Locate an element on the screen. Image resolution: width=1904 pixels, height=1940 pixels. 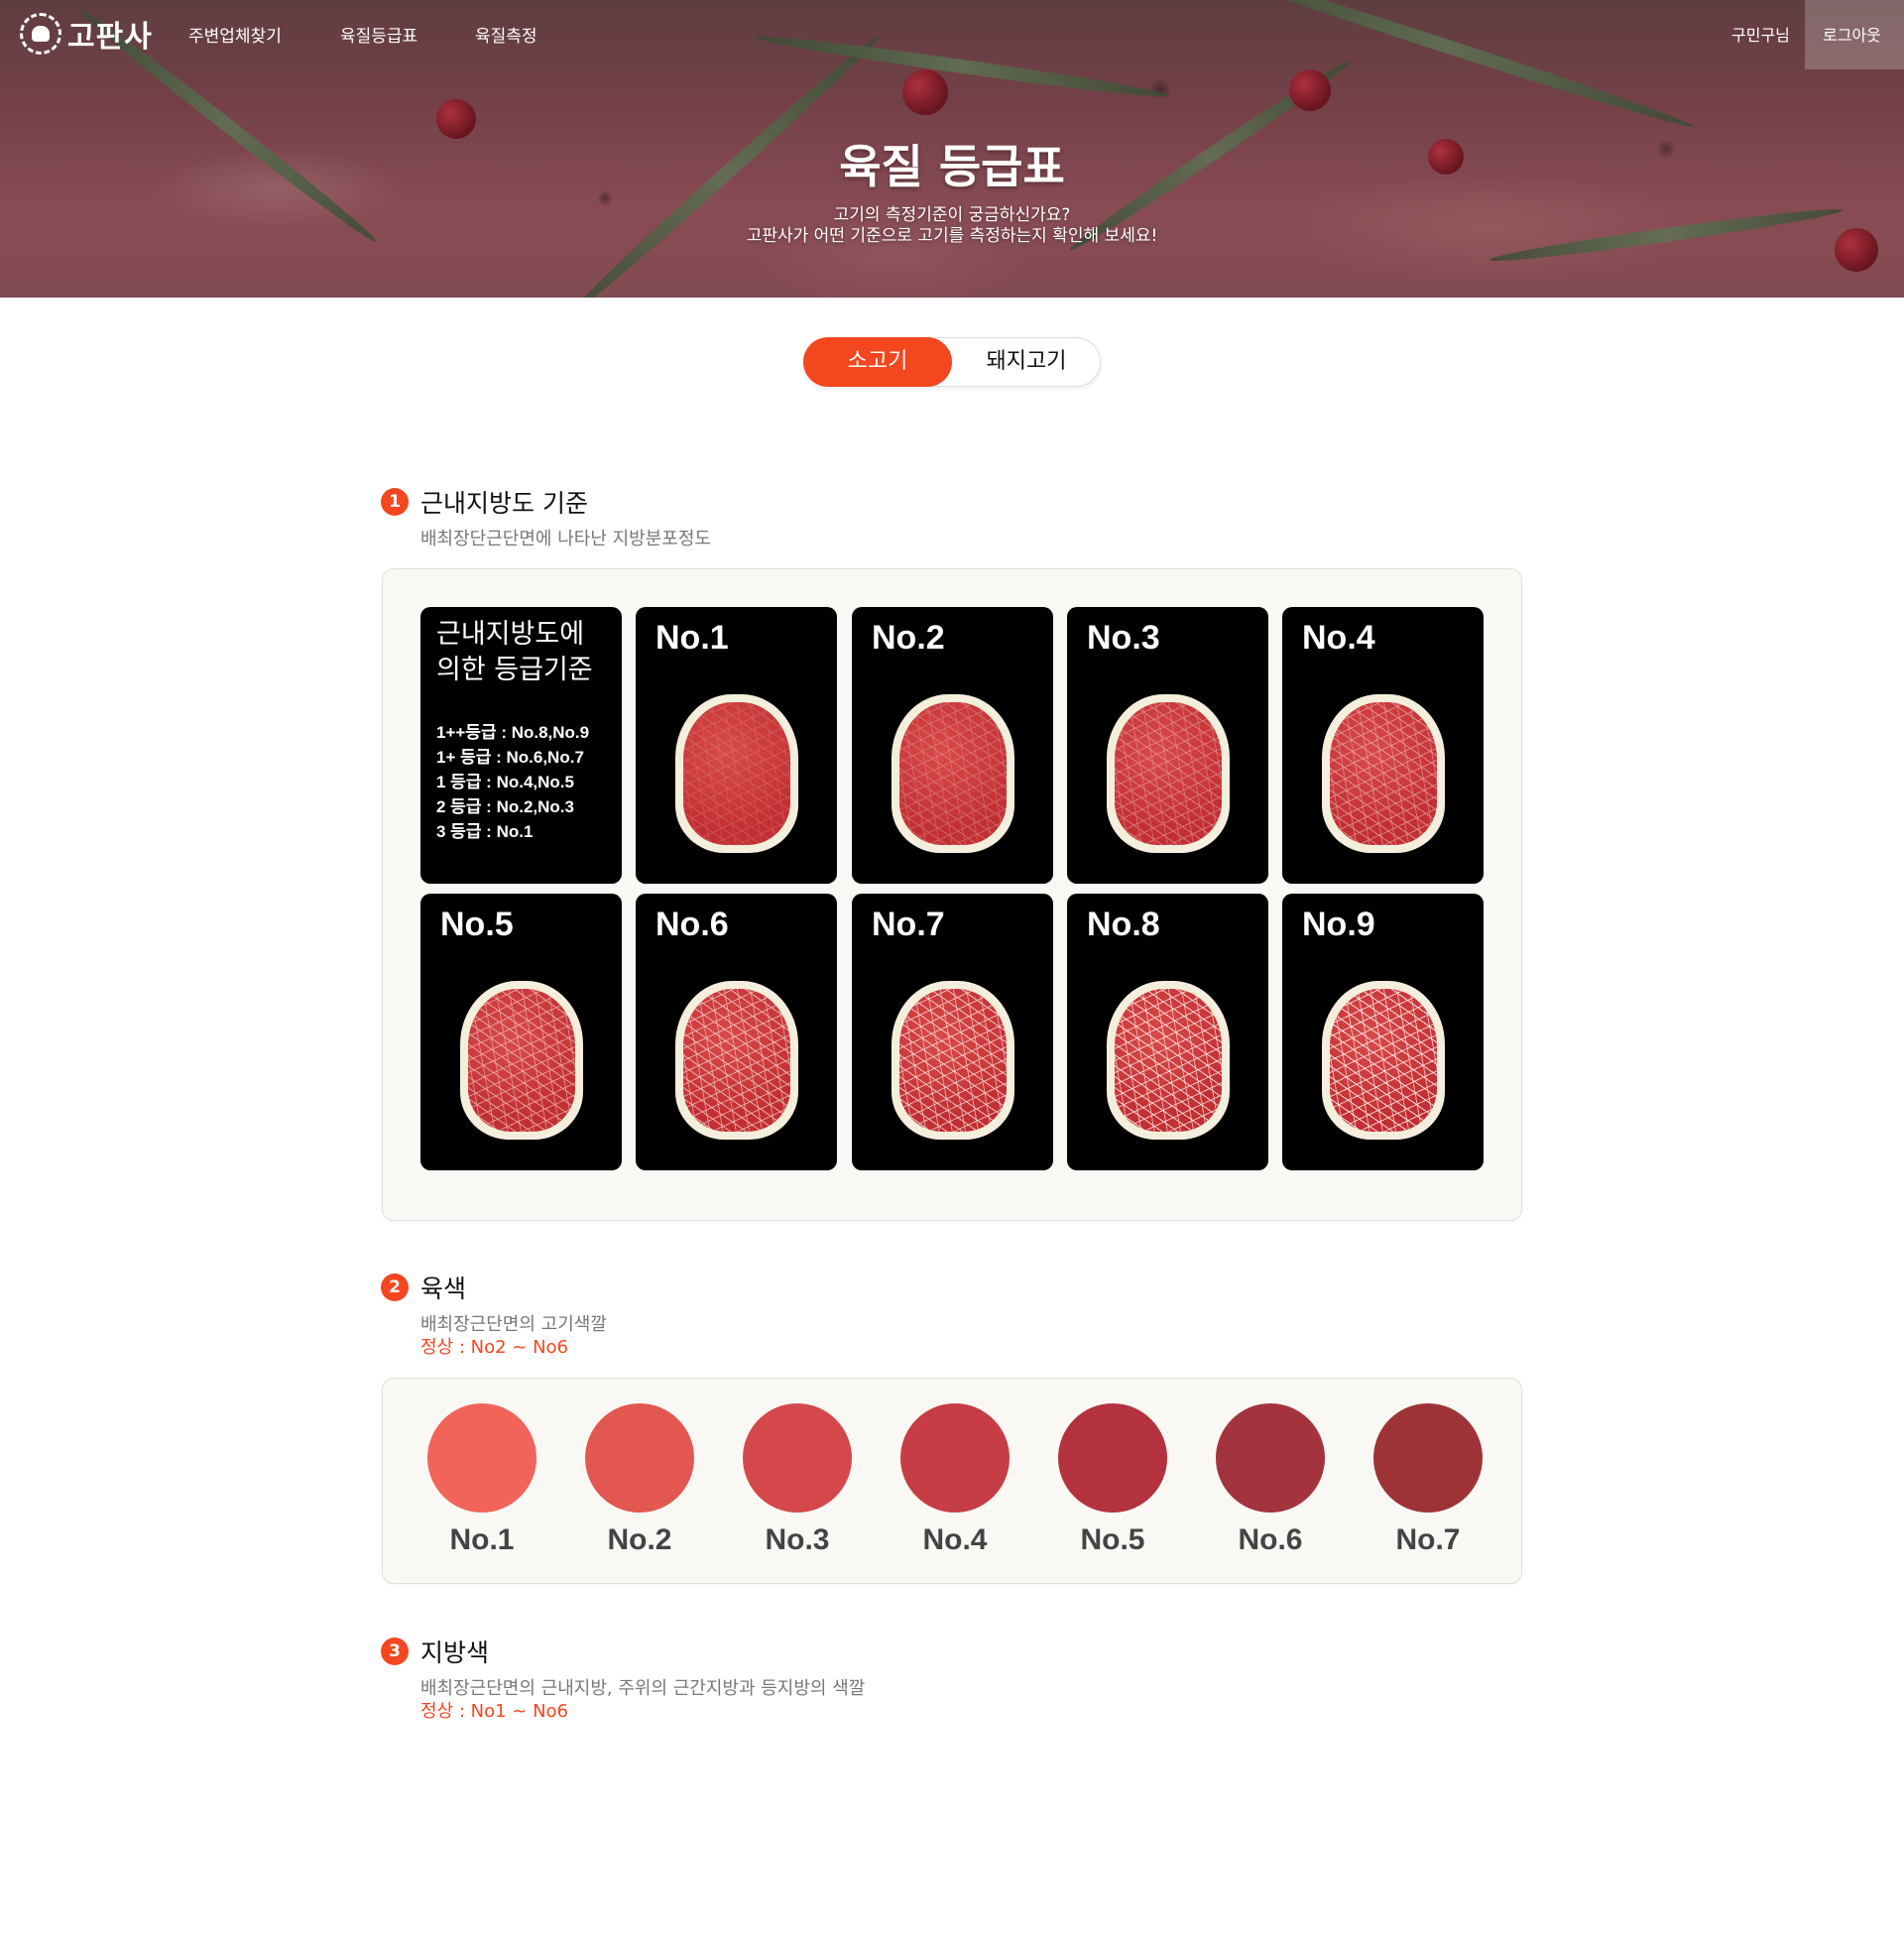
section-normal-range: 정상 : No2 ~ No6 is located at coordinates (494, 1347).